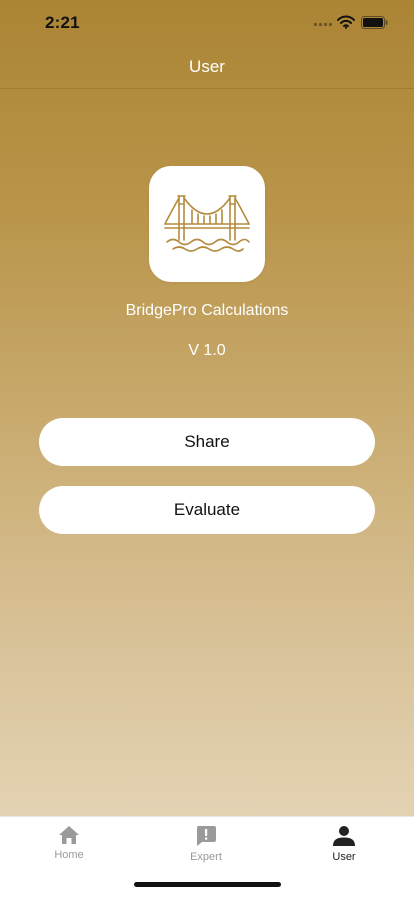 The image size is (414, 897). I want to click on home-indicator, so click(207, 884).